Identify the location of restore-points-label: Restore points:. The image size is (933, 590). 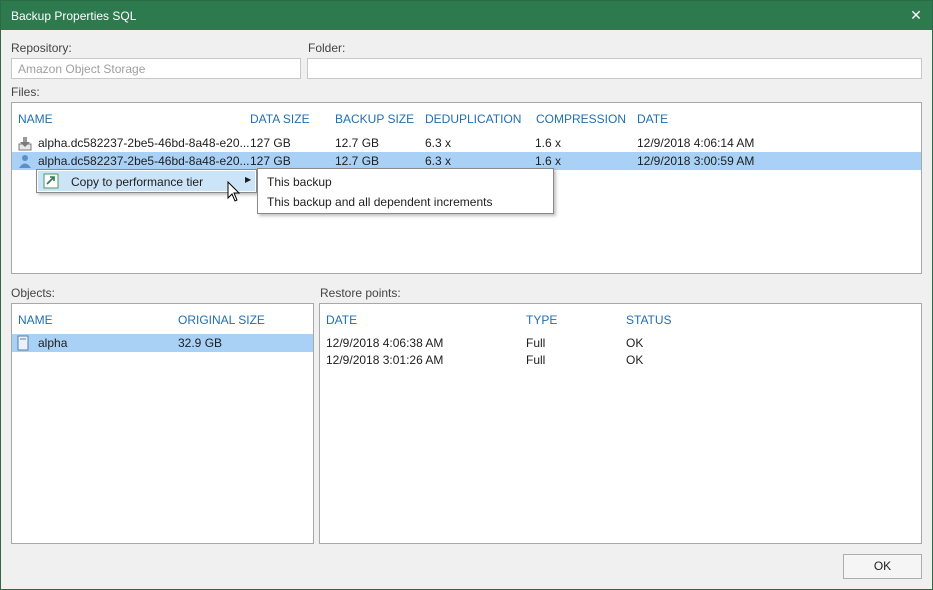
(360, 293).